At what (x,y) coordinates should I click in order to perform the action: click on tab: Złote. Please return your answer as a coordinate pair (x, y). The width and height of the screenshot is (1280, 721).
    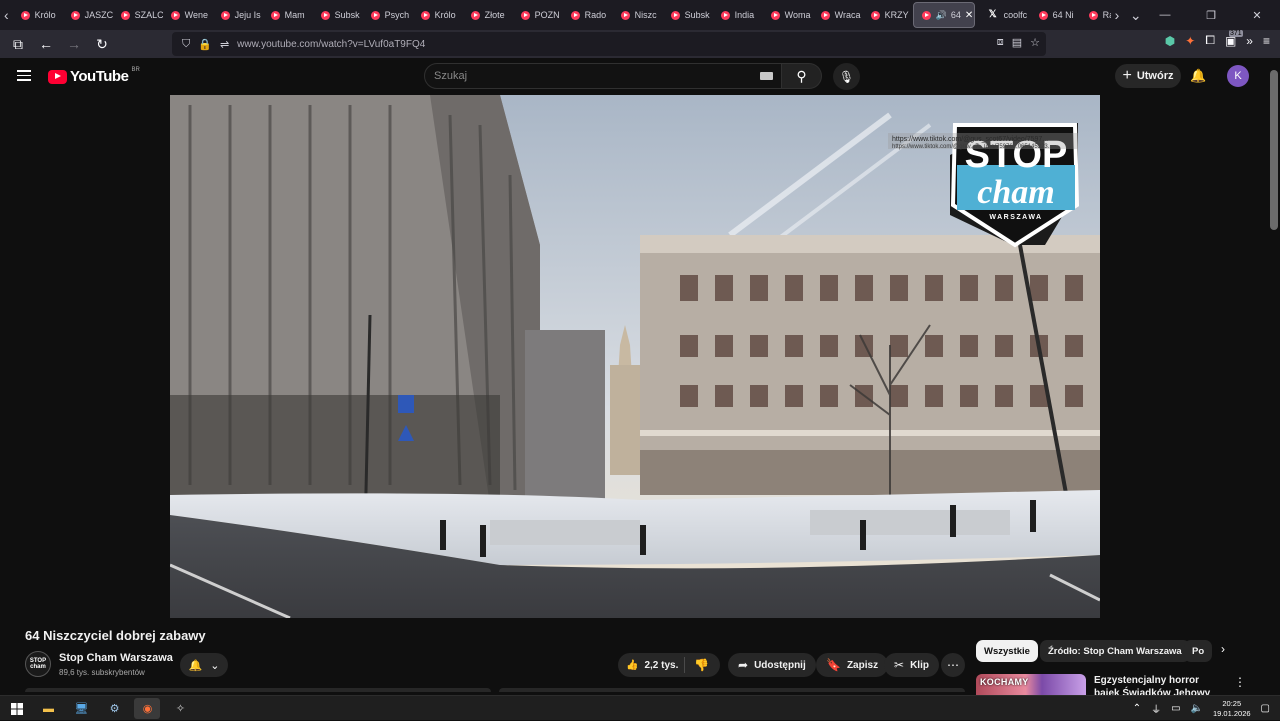
    Looking at the image, I should click on (488, 15).